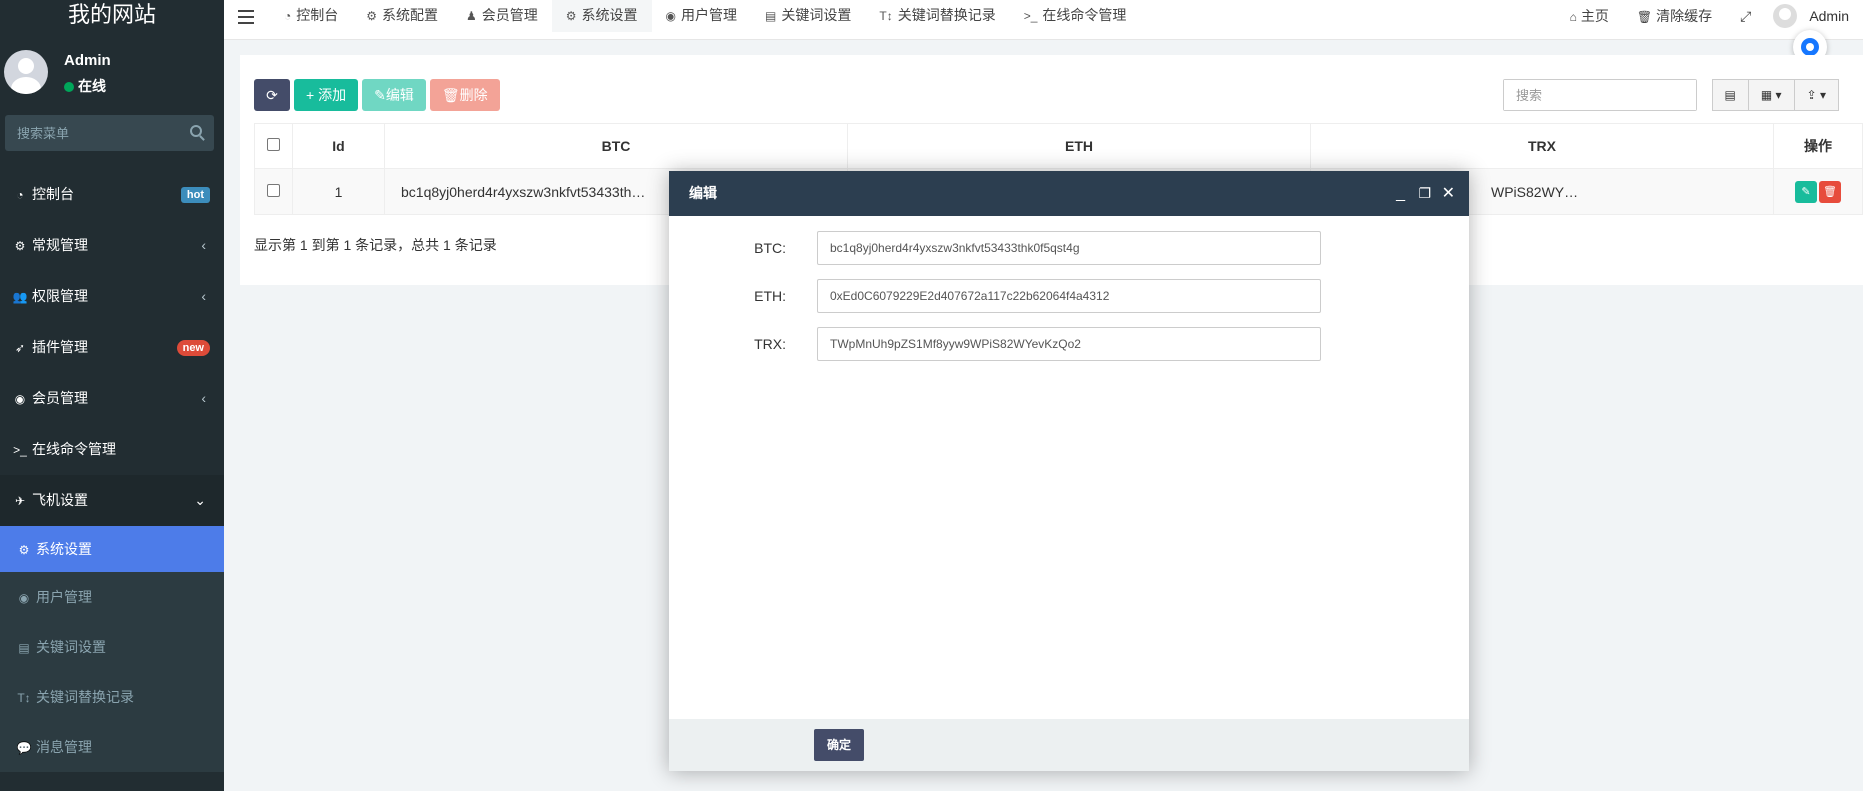 The image size is (1863, 791). What do you see at coordinates (24, 748) in the screenshot?
I see `comment-icon: 💬` at bounding box center [24, 748].